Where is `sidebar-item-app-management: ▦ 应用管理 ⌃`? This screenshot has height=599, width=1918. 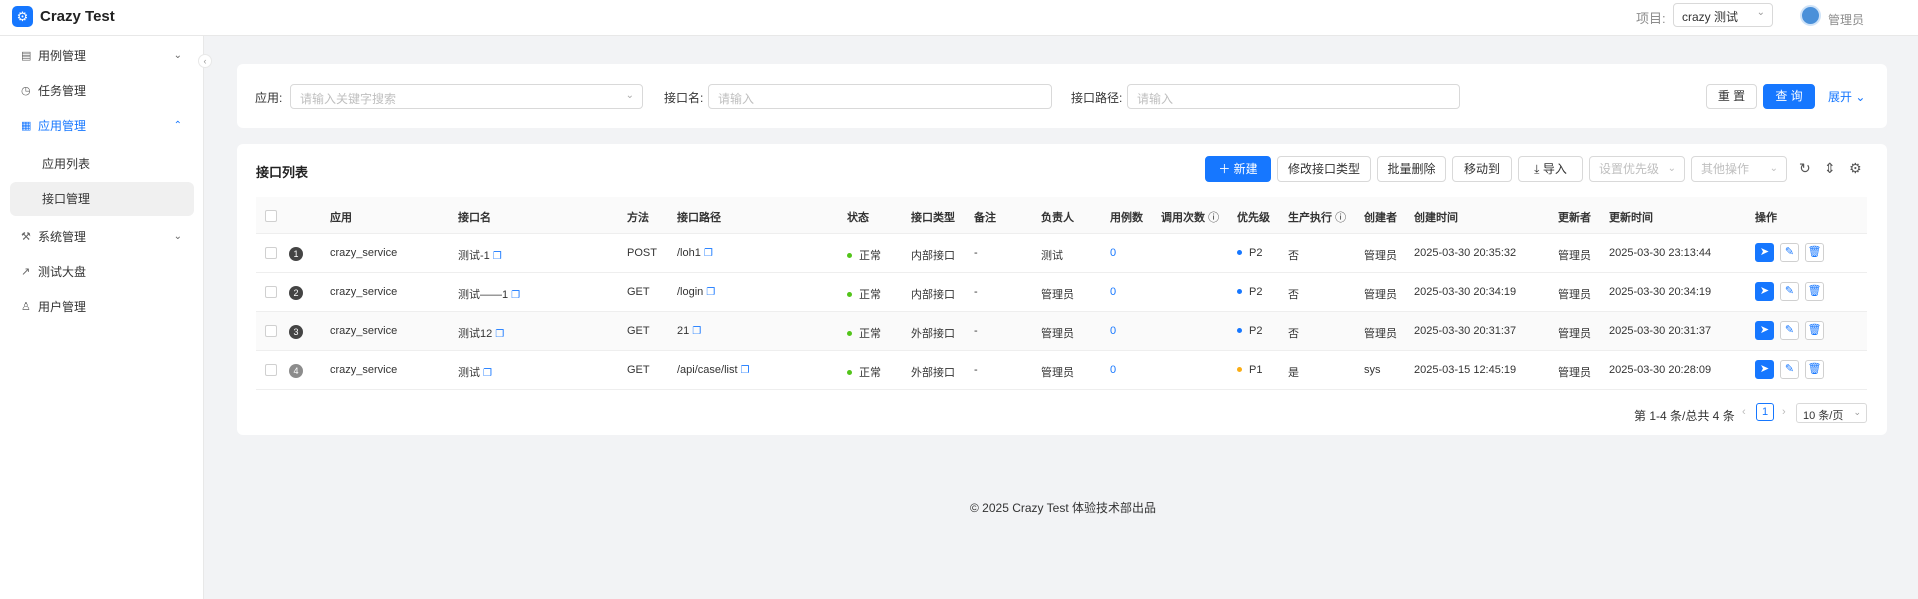 sidebar-item-app-management: ▦ 应用管理 ⌃ is located at coordinates (102, 126).